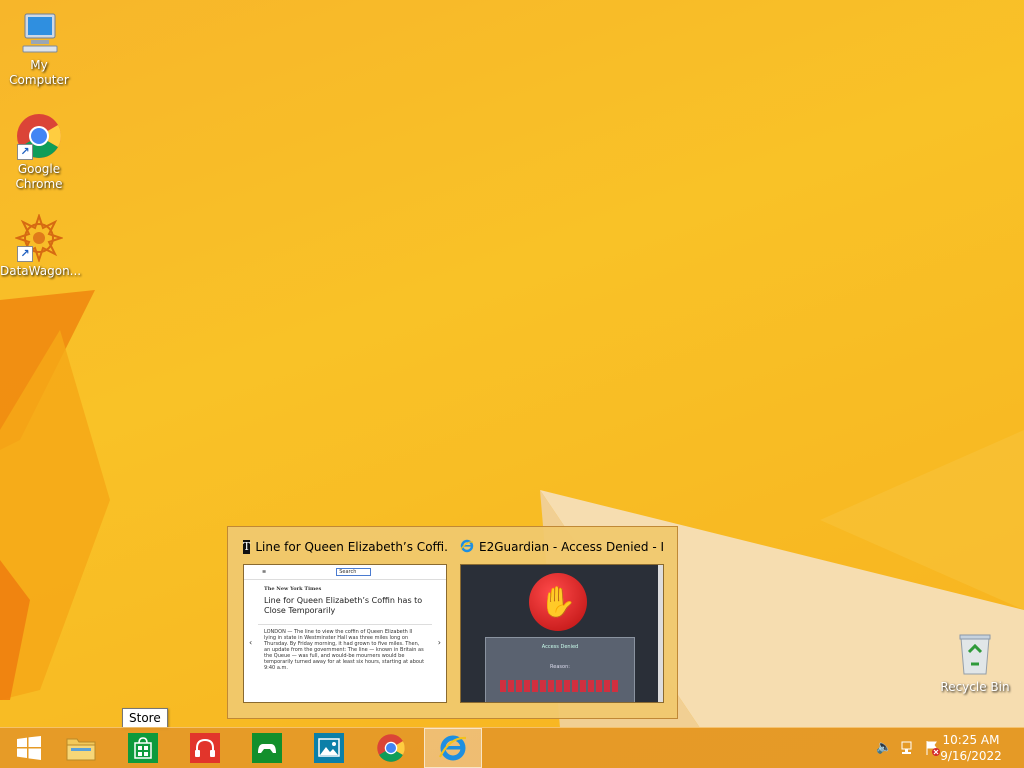 The height and width of the screenshot is (768, 1024). What do you see at coordinates (145, 718) in the screenshot?
I see `store-tooltip: Store` at bounding box center [145, 718].